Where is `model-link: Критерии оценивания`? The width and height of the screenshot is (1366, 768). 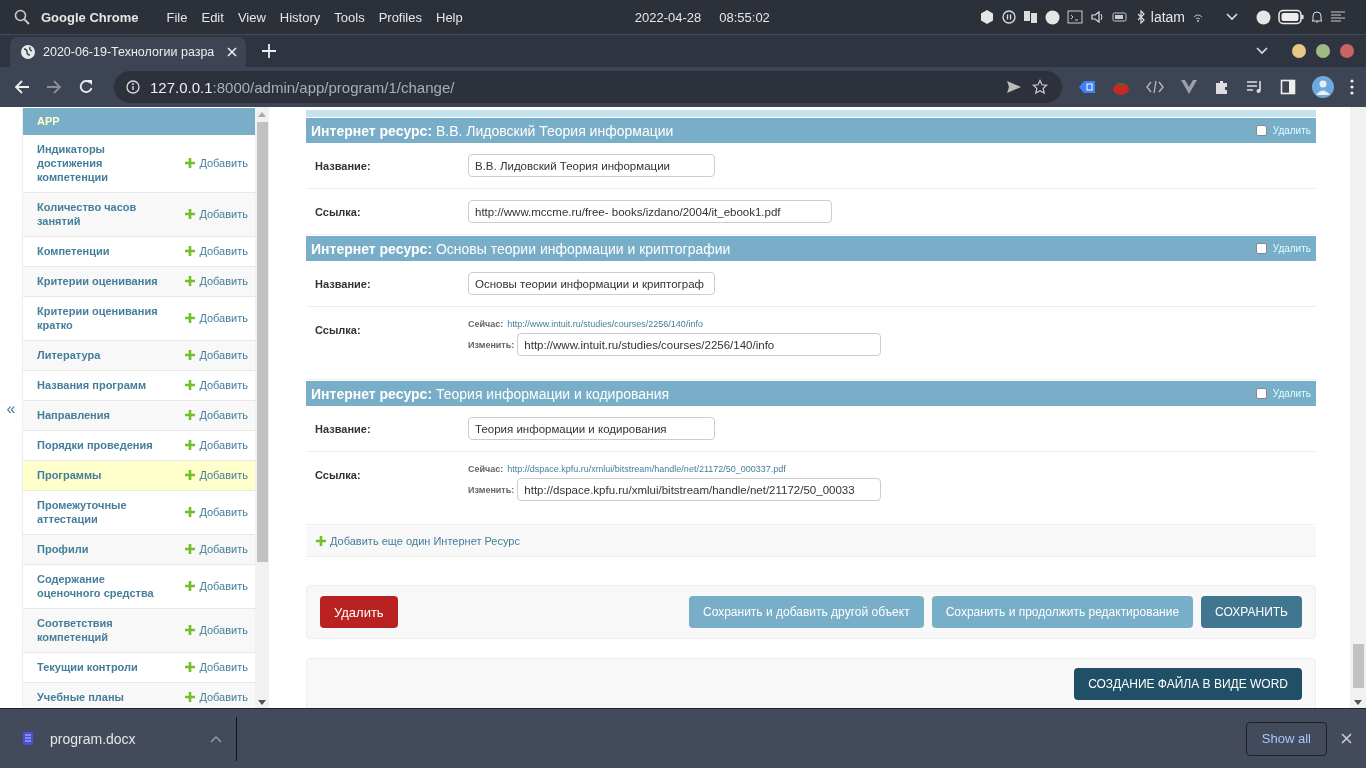 model-link: Критерии оценивания is located at coordinates (103, 281).